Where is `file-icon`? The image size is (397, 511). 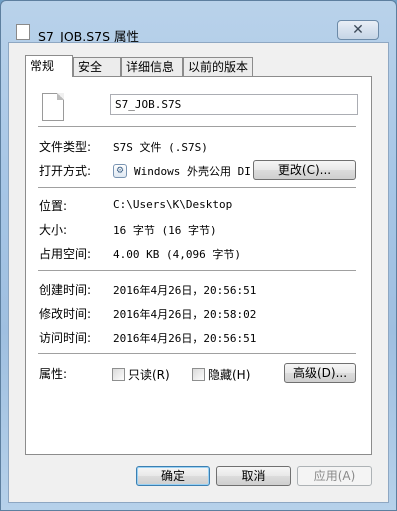
file-icon is located at coordinates (23, 32).